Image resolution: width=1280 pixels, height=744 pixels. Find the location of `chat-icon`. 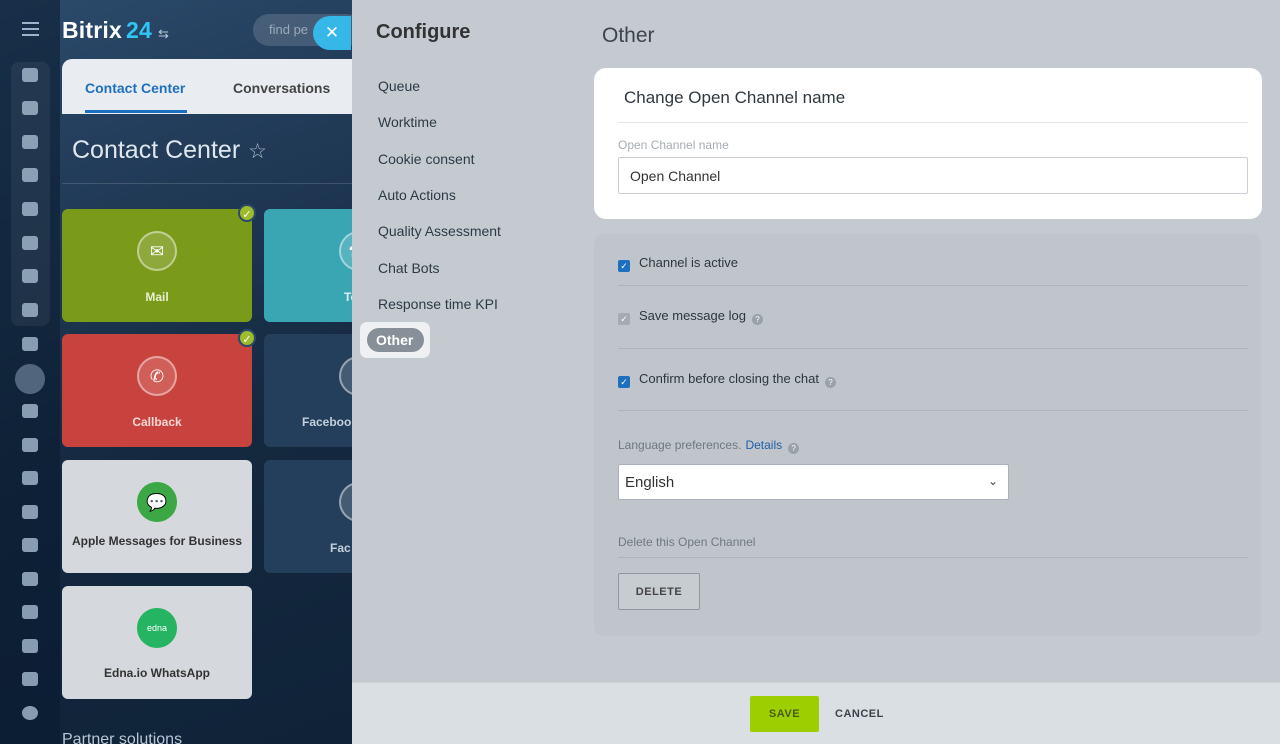

chat-icon is located at coordinates (30, 142).